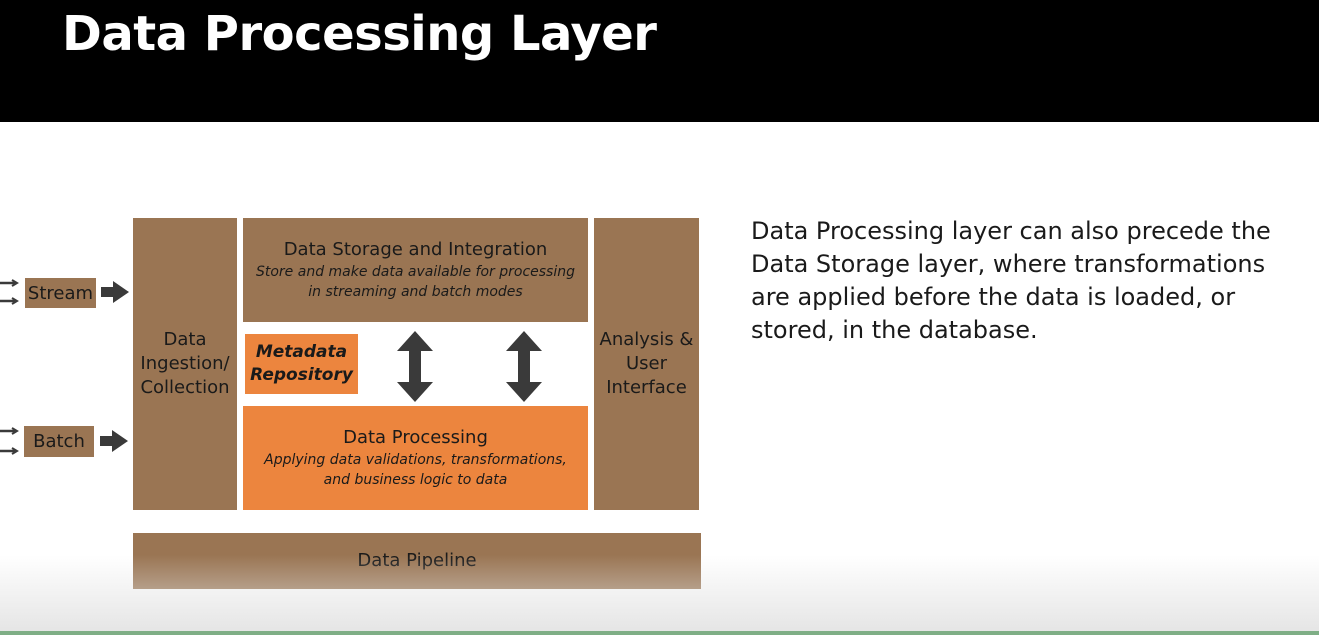  What do you see at coordinates (115, 292) in the screenshot?
I see `stream-arrow-icon` at bounding box center [115, 292].